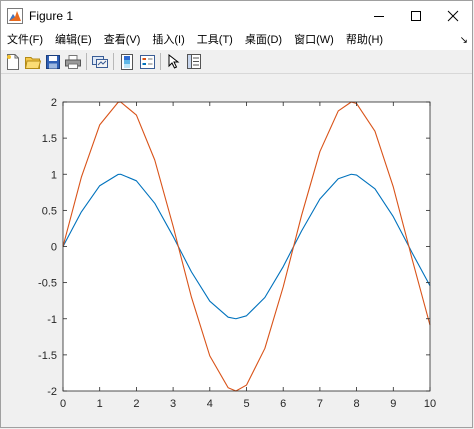 This screenshot has width=474, height=429. What do you see at coordinates (246, 404) in the screenshot?
I see `x-tick-label: 5` at bounding box center [246, 404].